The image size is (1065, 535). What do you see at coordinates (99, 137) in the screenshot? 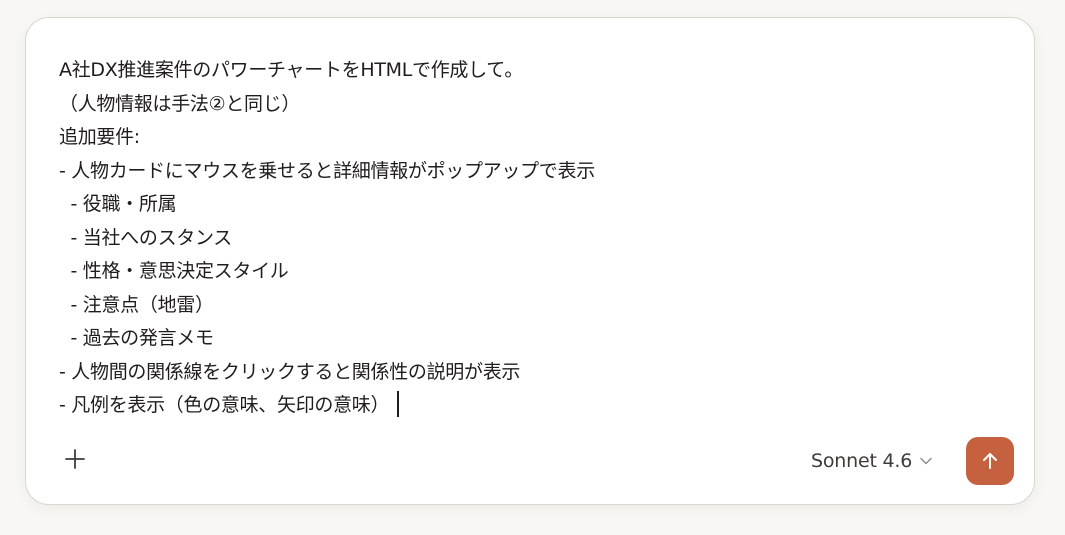
I see `prompt-line: 追加要件:` at bounding box center [99, 137].